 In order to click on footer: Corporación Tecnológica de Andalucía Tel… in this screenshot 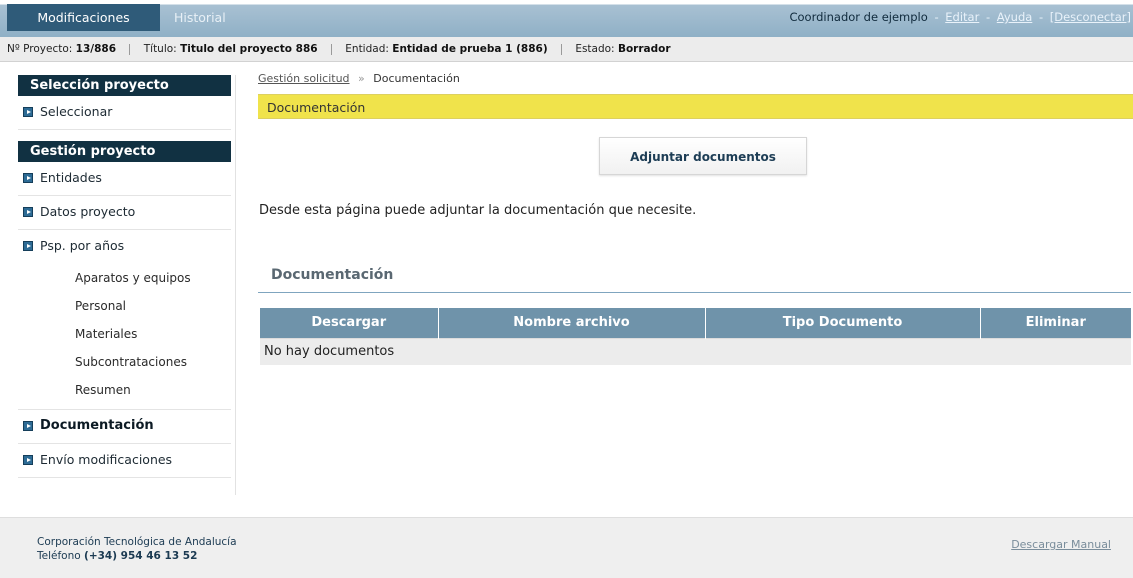, I will do `click(566, 547)`.